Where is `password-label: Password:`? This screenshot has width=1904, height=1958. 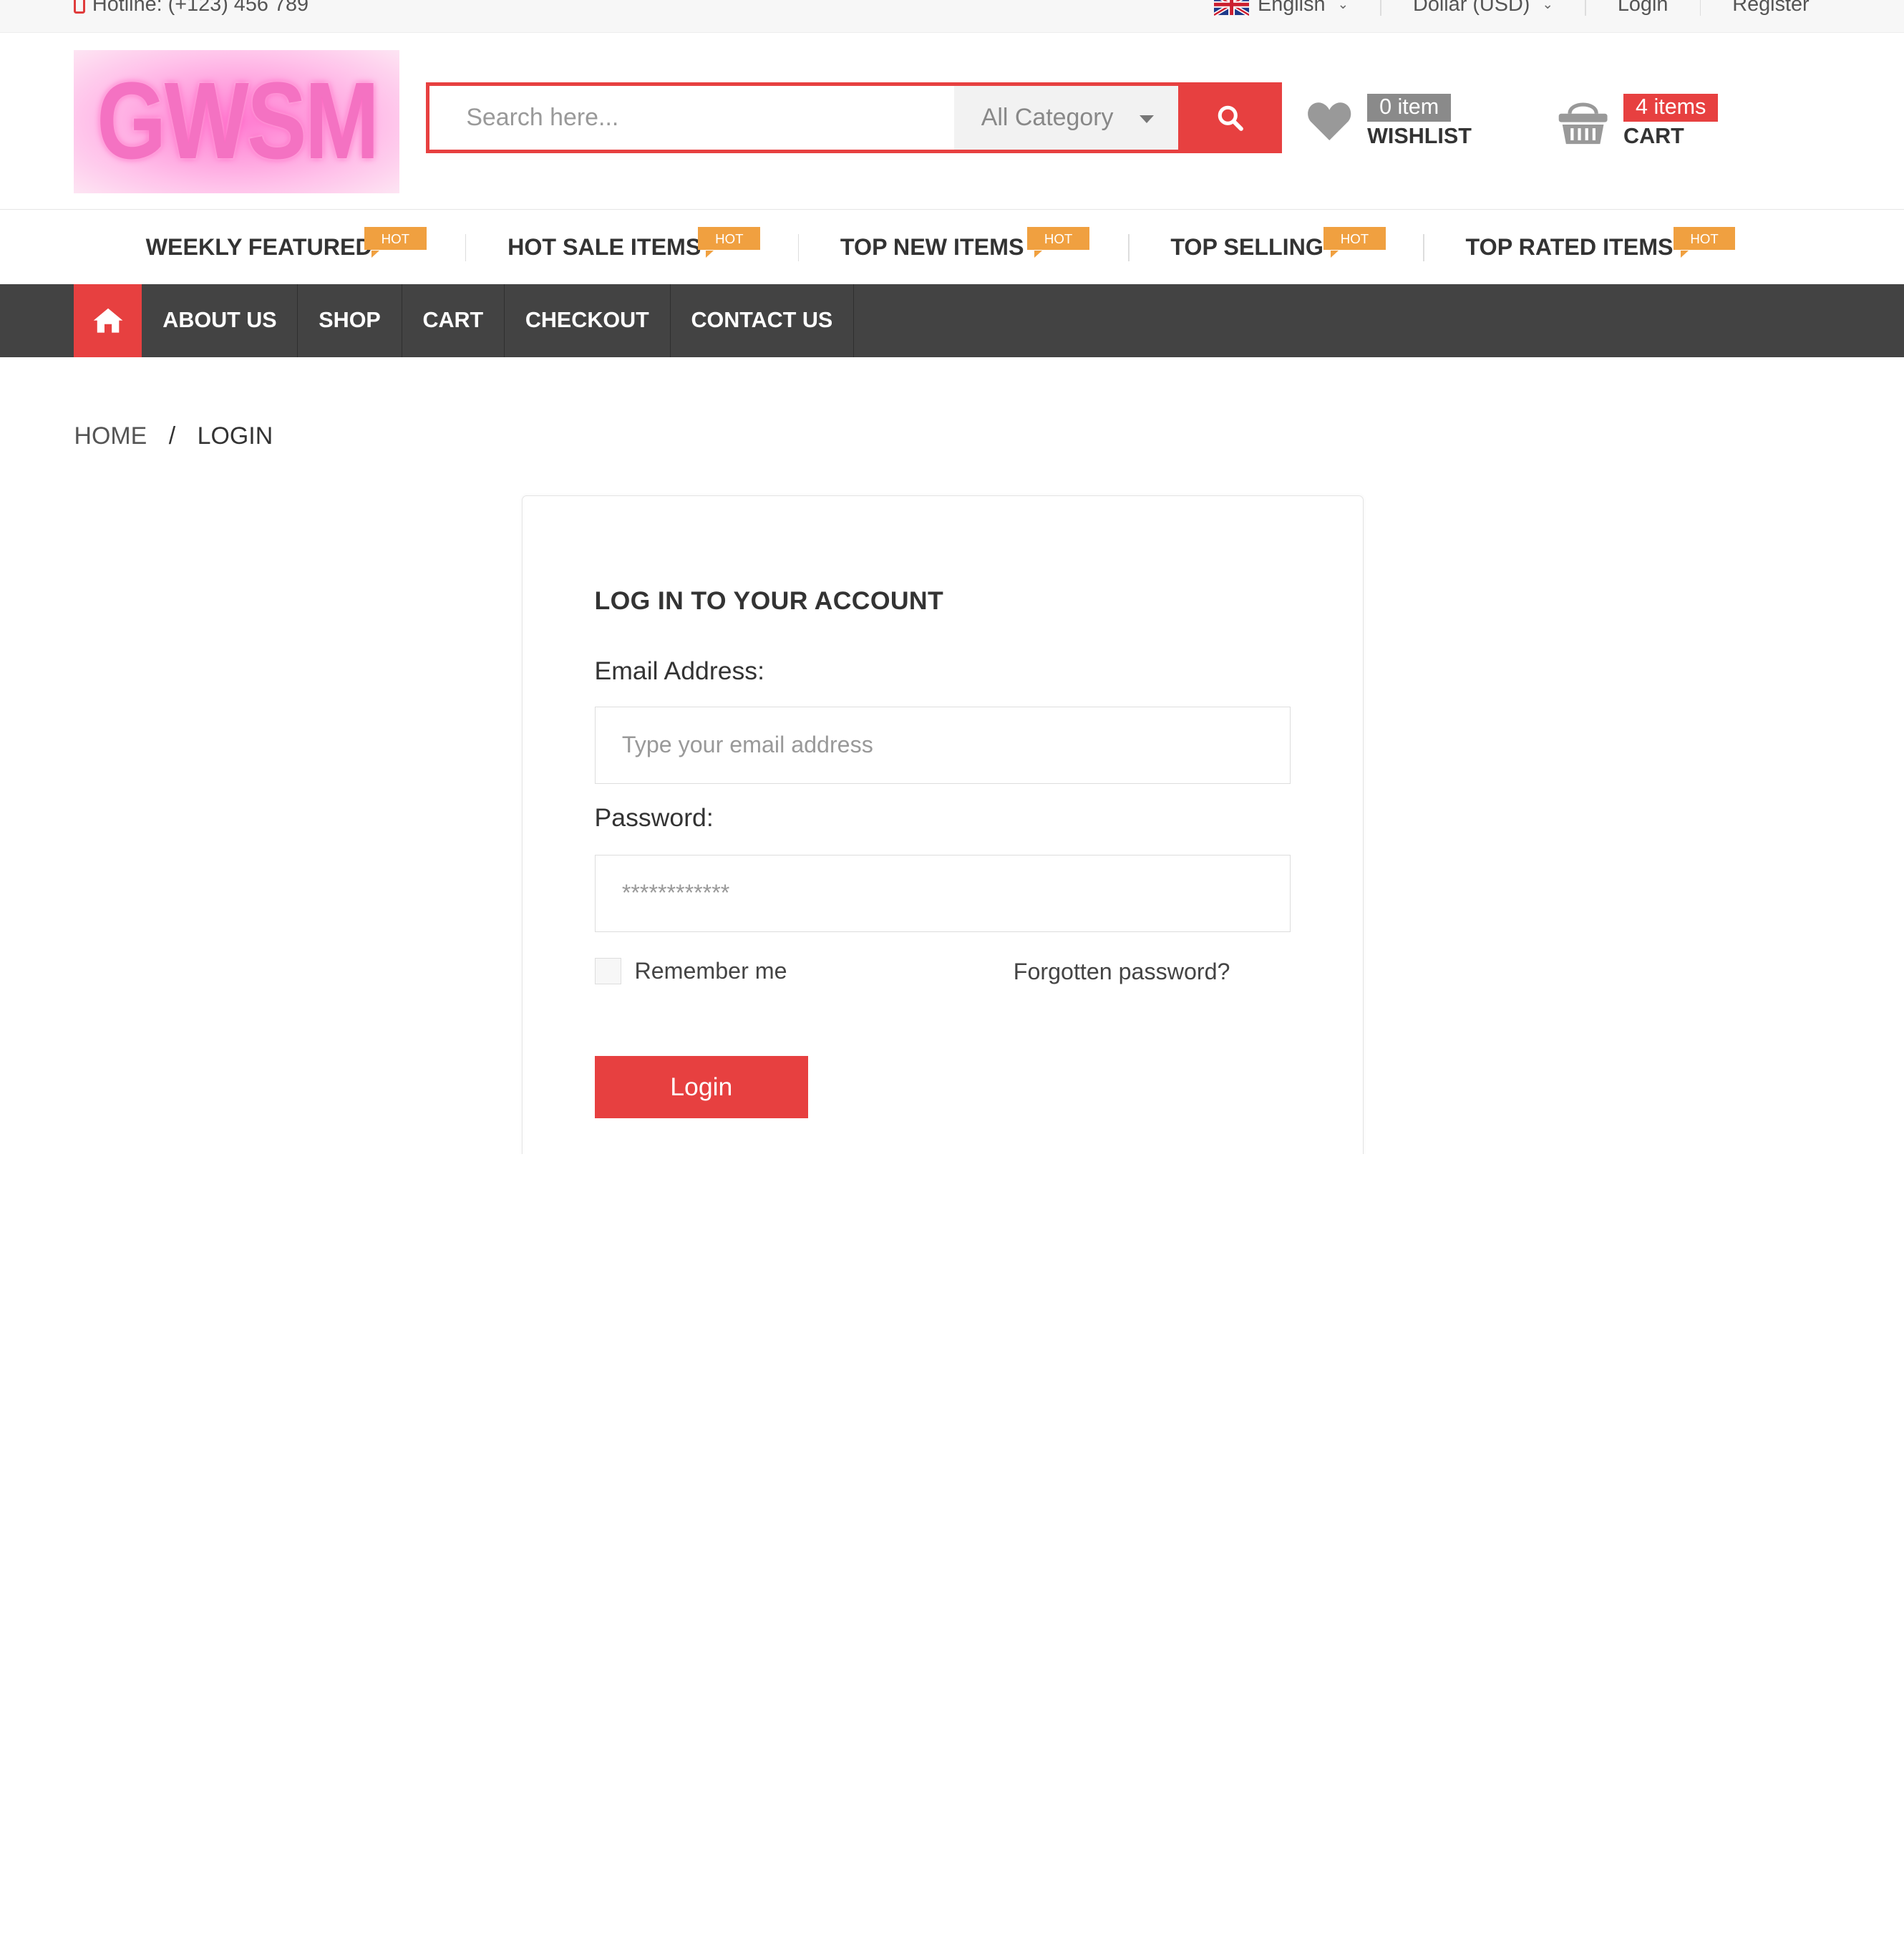 password-label: Password: is located at coordinates (654, 818).